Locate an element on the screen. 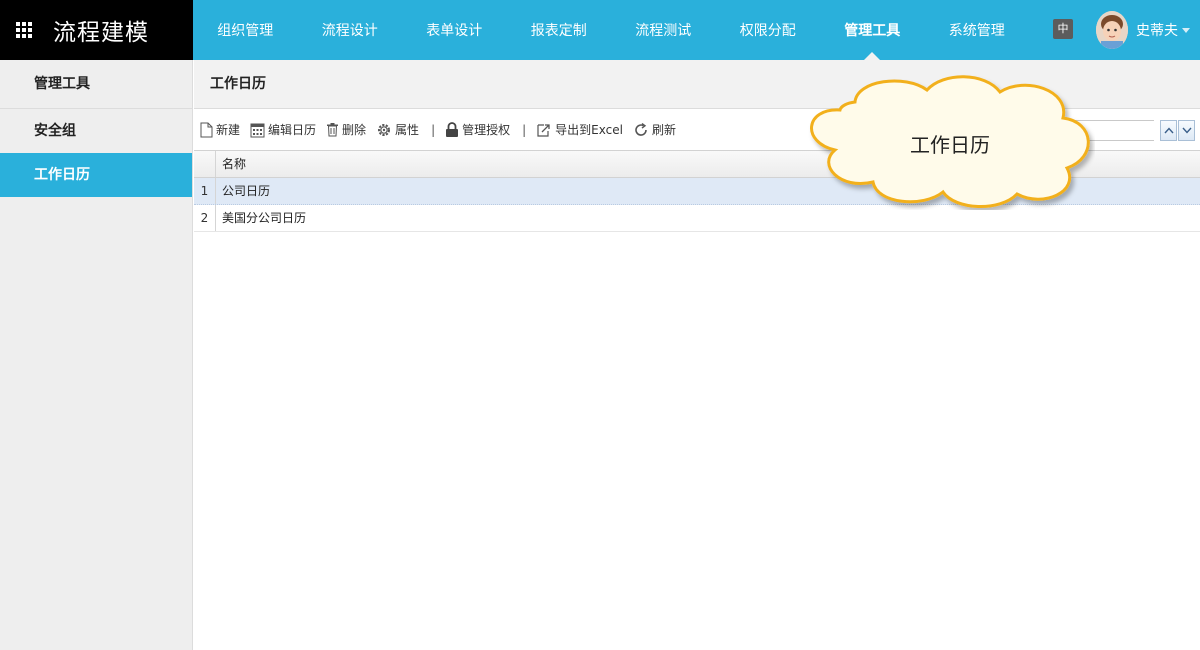  nav-item-permissions: 权限分配 is located at coordinates (768, 30).